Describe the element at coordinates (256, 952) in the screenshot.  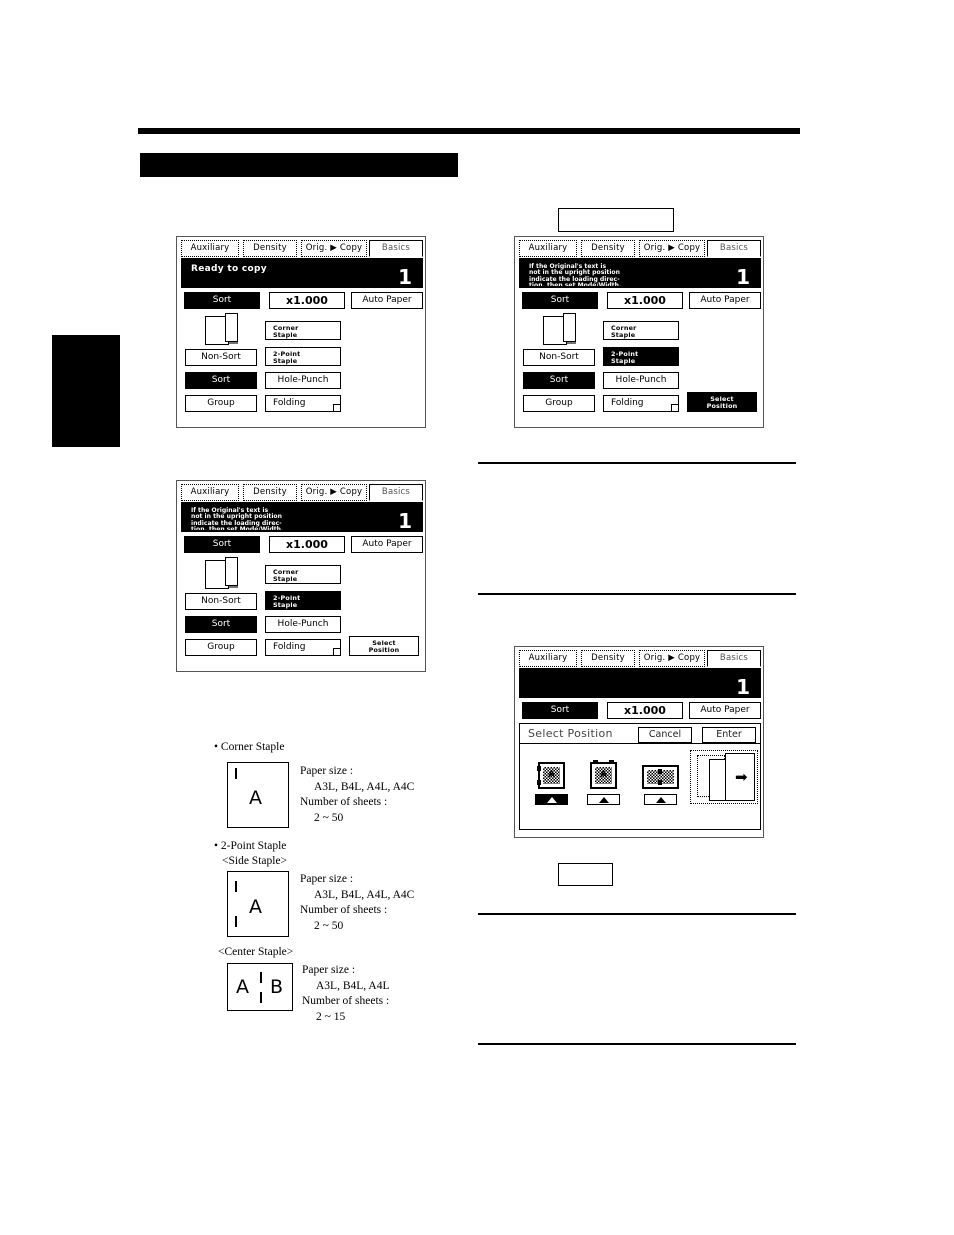
I see `spec-subheading-center-staple: <Center Staple>` at that location.